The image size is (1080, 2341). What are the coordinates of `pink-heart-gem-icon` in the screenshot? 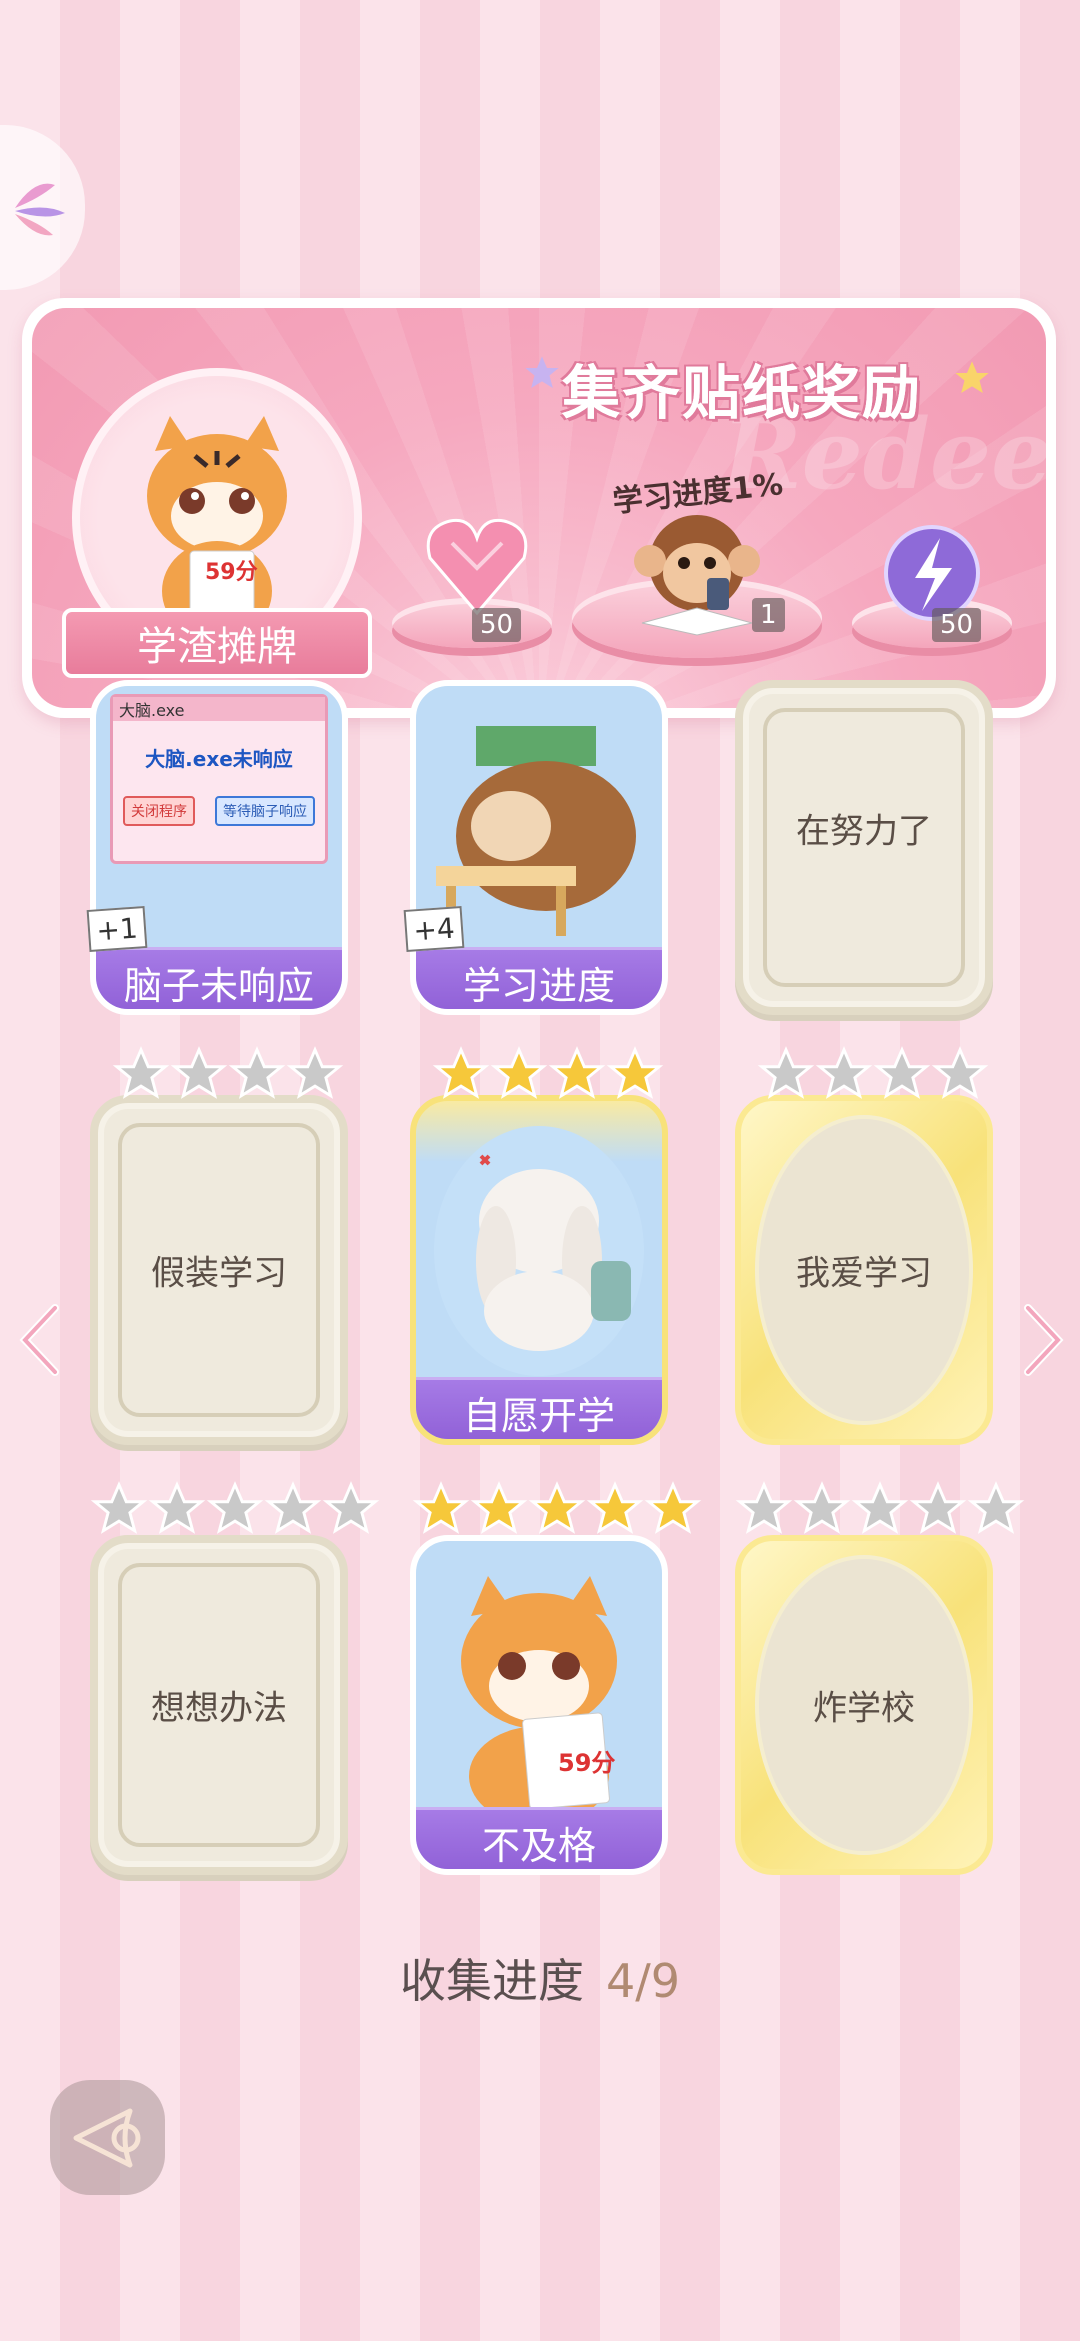 It's located at (477, 565).